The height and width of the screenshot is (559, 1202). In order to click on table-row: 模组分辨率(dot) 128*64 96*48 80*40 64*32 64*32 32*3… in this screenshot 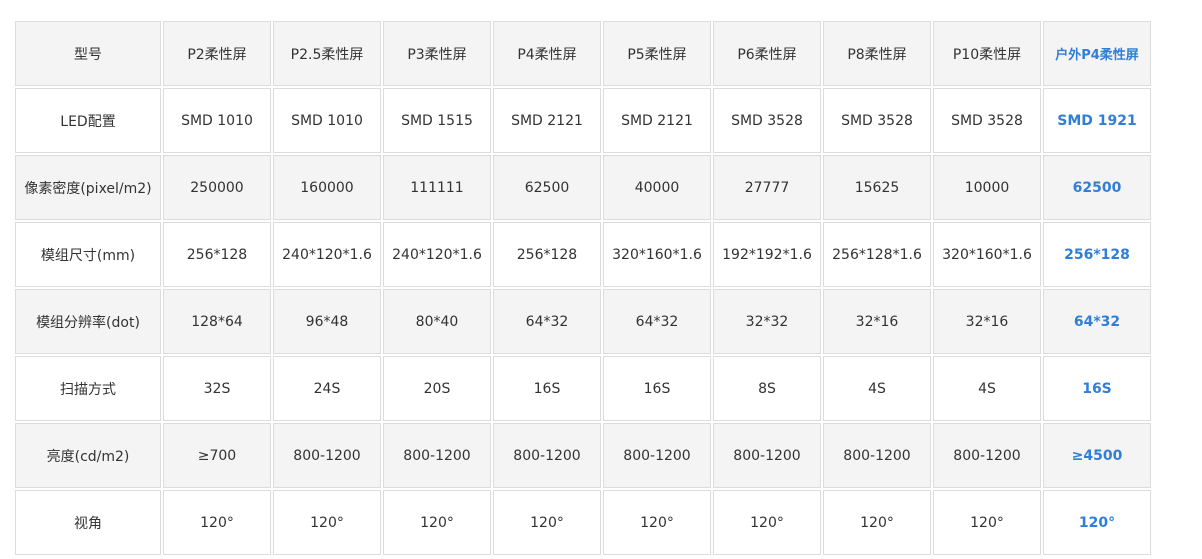, I will do `click(583, 321)`.